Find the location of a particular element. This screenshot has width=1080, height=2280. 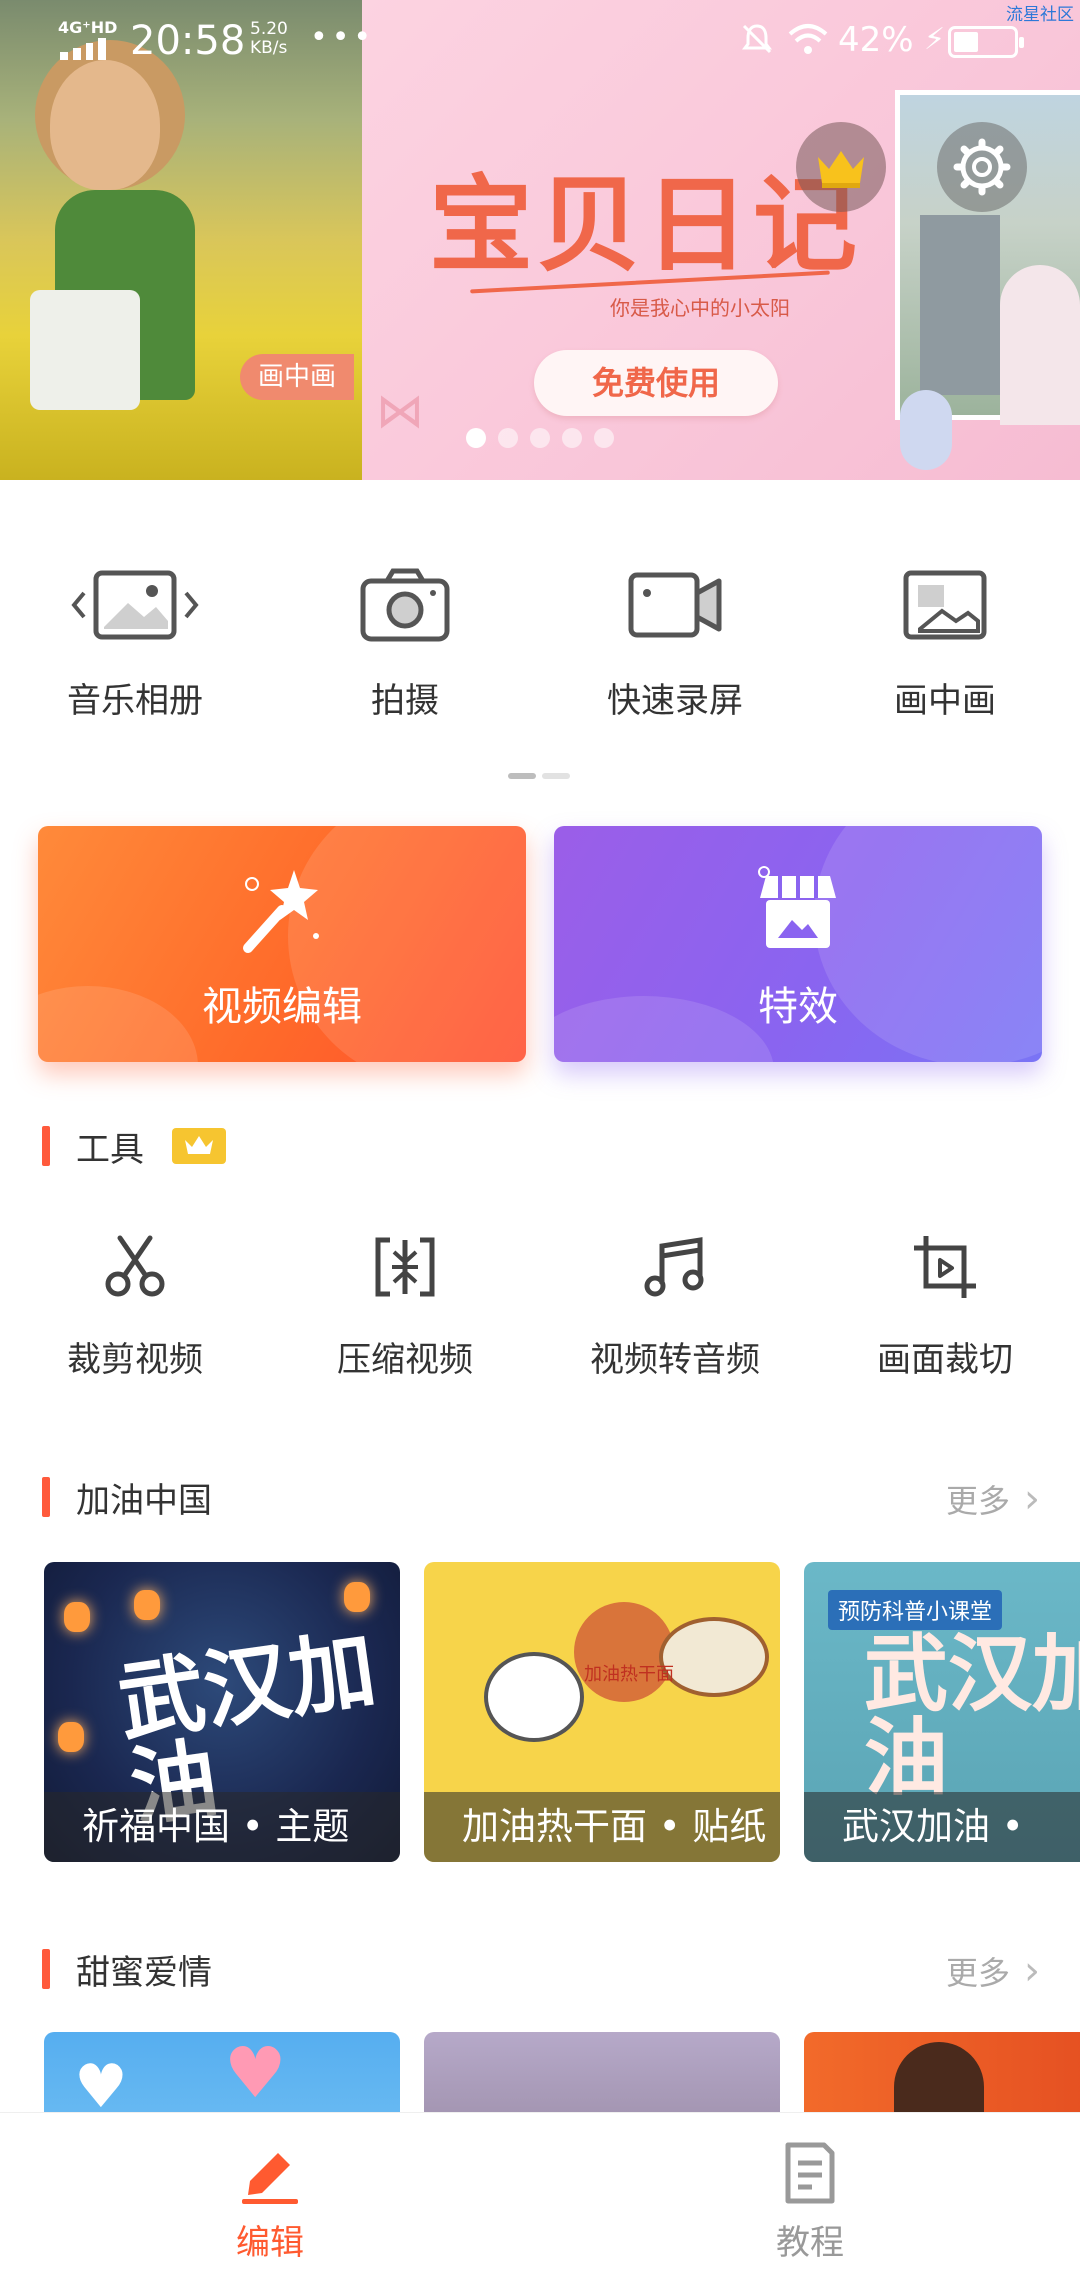

noodle-bowl-illustration is located at coordinates (534, 1697).